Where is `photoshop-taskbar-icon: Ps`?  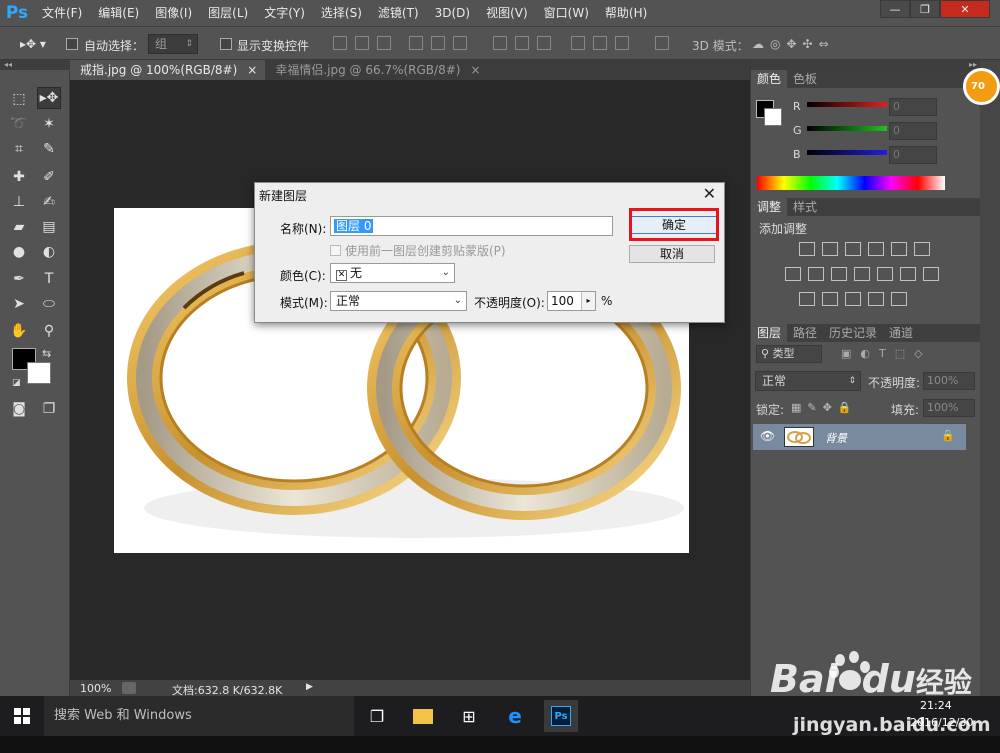
photoshop-taskbar-icon: Ps is located at coordinates (561, 716).